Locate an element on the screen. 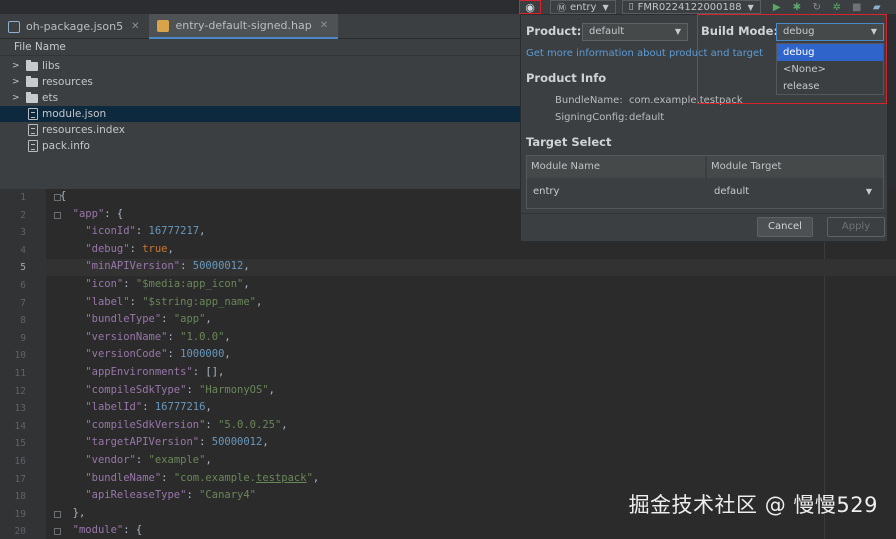 This screenshot has width=896, height=539. code-line: "labelId": 16777216, is located at coordinates (135, 407).